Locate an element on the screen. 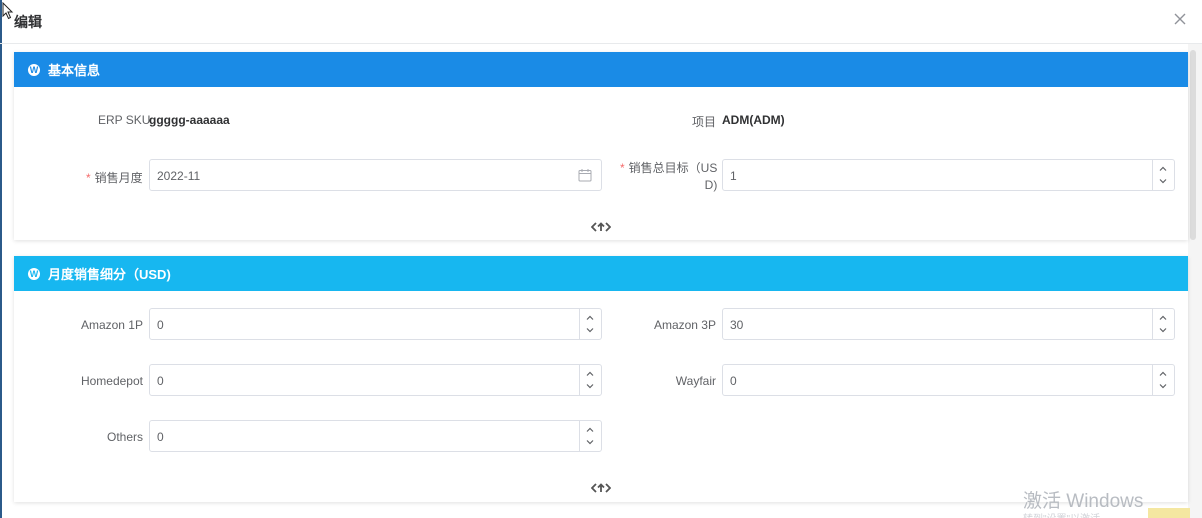 The height and width of the screenshot is (518, 1202). homedepot-stepper is located at coordinates (590, 380).